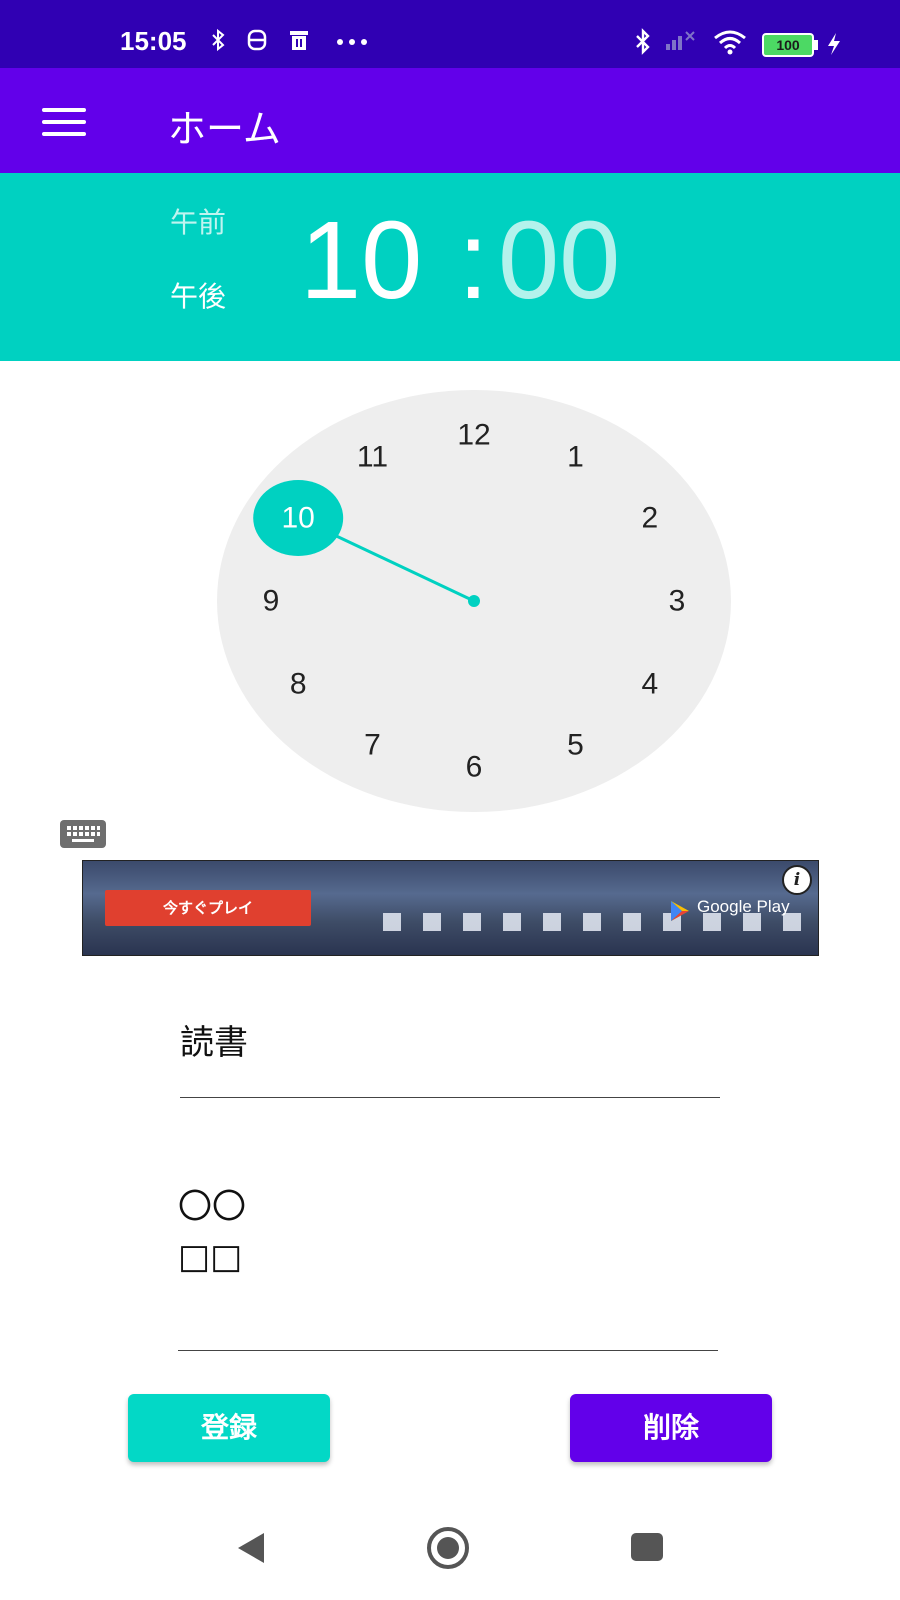 The width and height of the screenshot is (900, 1600). I want to click on clock-number-4: 4, so click(649, 684).